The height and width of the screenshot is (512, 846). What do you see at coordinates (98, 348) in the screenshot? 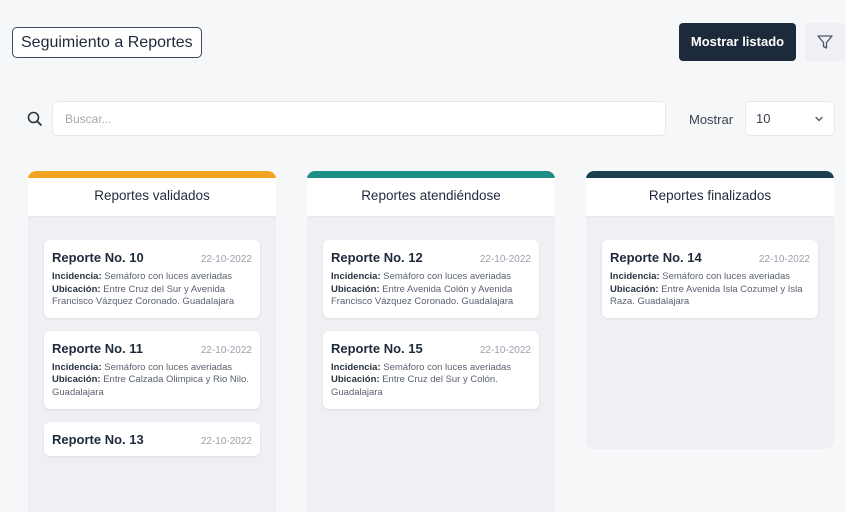
I see `report-title: Reporte No. 11` at bounding box center [98, 348].